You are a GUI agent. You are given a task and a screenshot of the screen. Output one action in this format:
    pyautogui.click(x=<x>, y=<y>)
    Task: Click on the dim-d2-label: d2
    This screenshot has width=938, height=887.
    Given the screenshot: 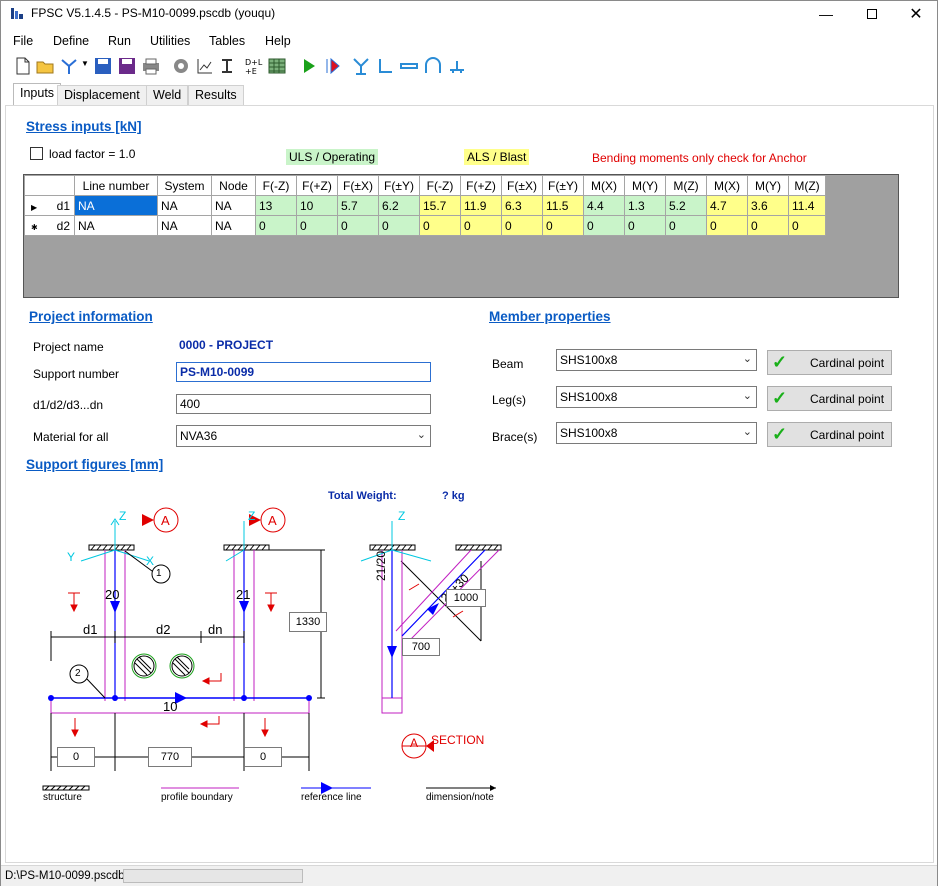 What is the action you would take?
    pyautogui.click(x=163, y=629)
    